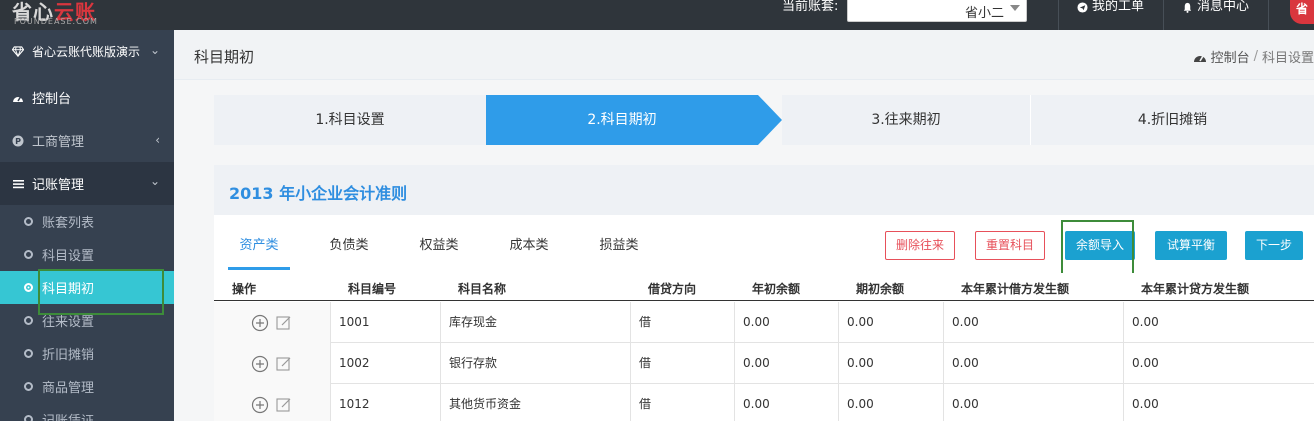 This screenshot has width=1314, height=421. I want to click on cell-code: 1012, so click(385, 402).